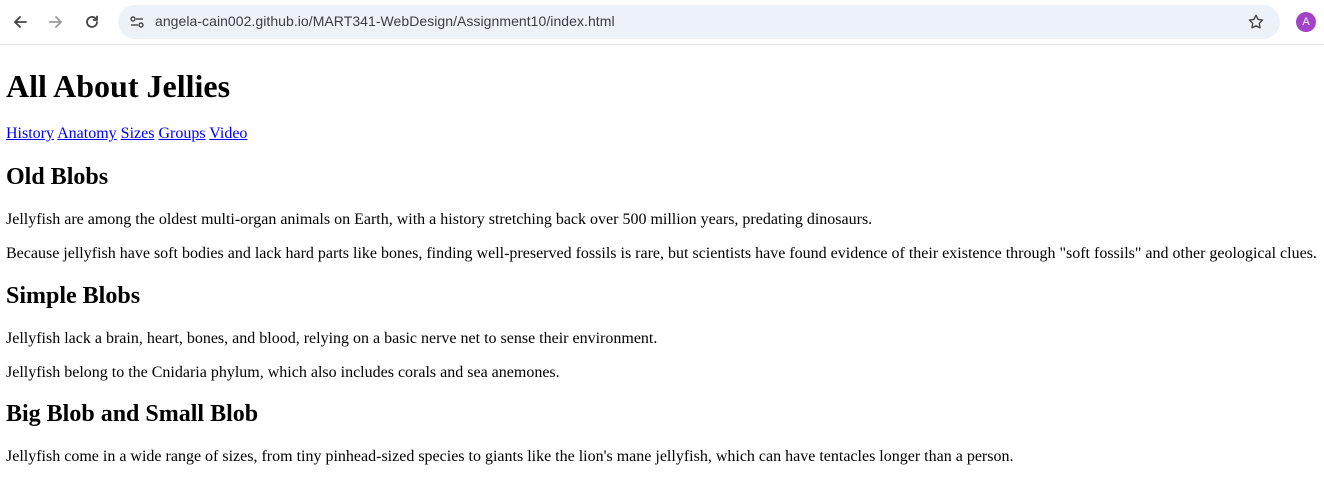 This screenshot has width=1324, height=479. I want to click on section-heading-old-blobs: Old Blobs, so click(57, 177).